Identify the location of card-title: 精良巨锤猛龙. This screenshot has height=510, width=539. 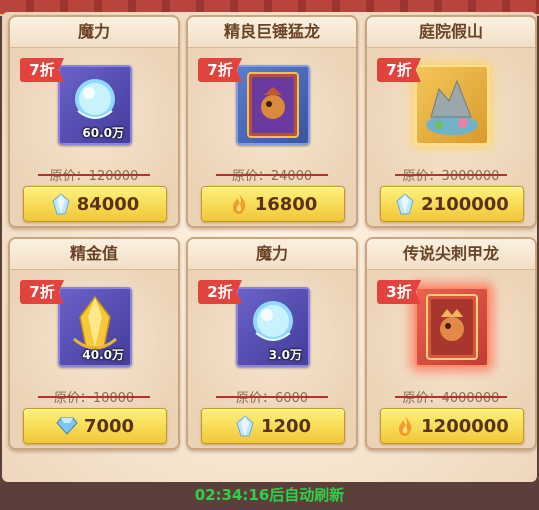
(272, 32).